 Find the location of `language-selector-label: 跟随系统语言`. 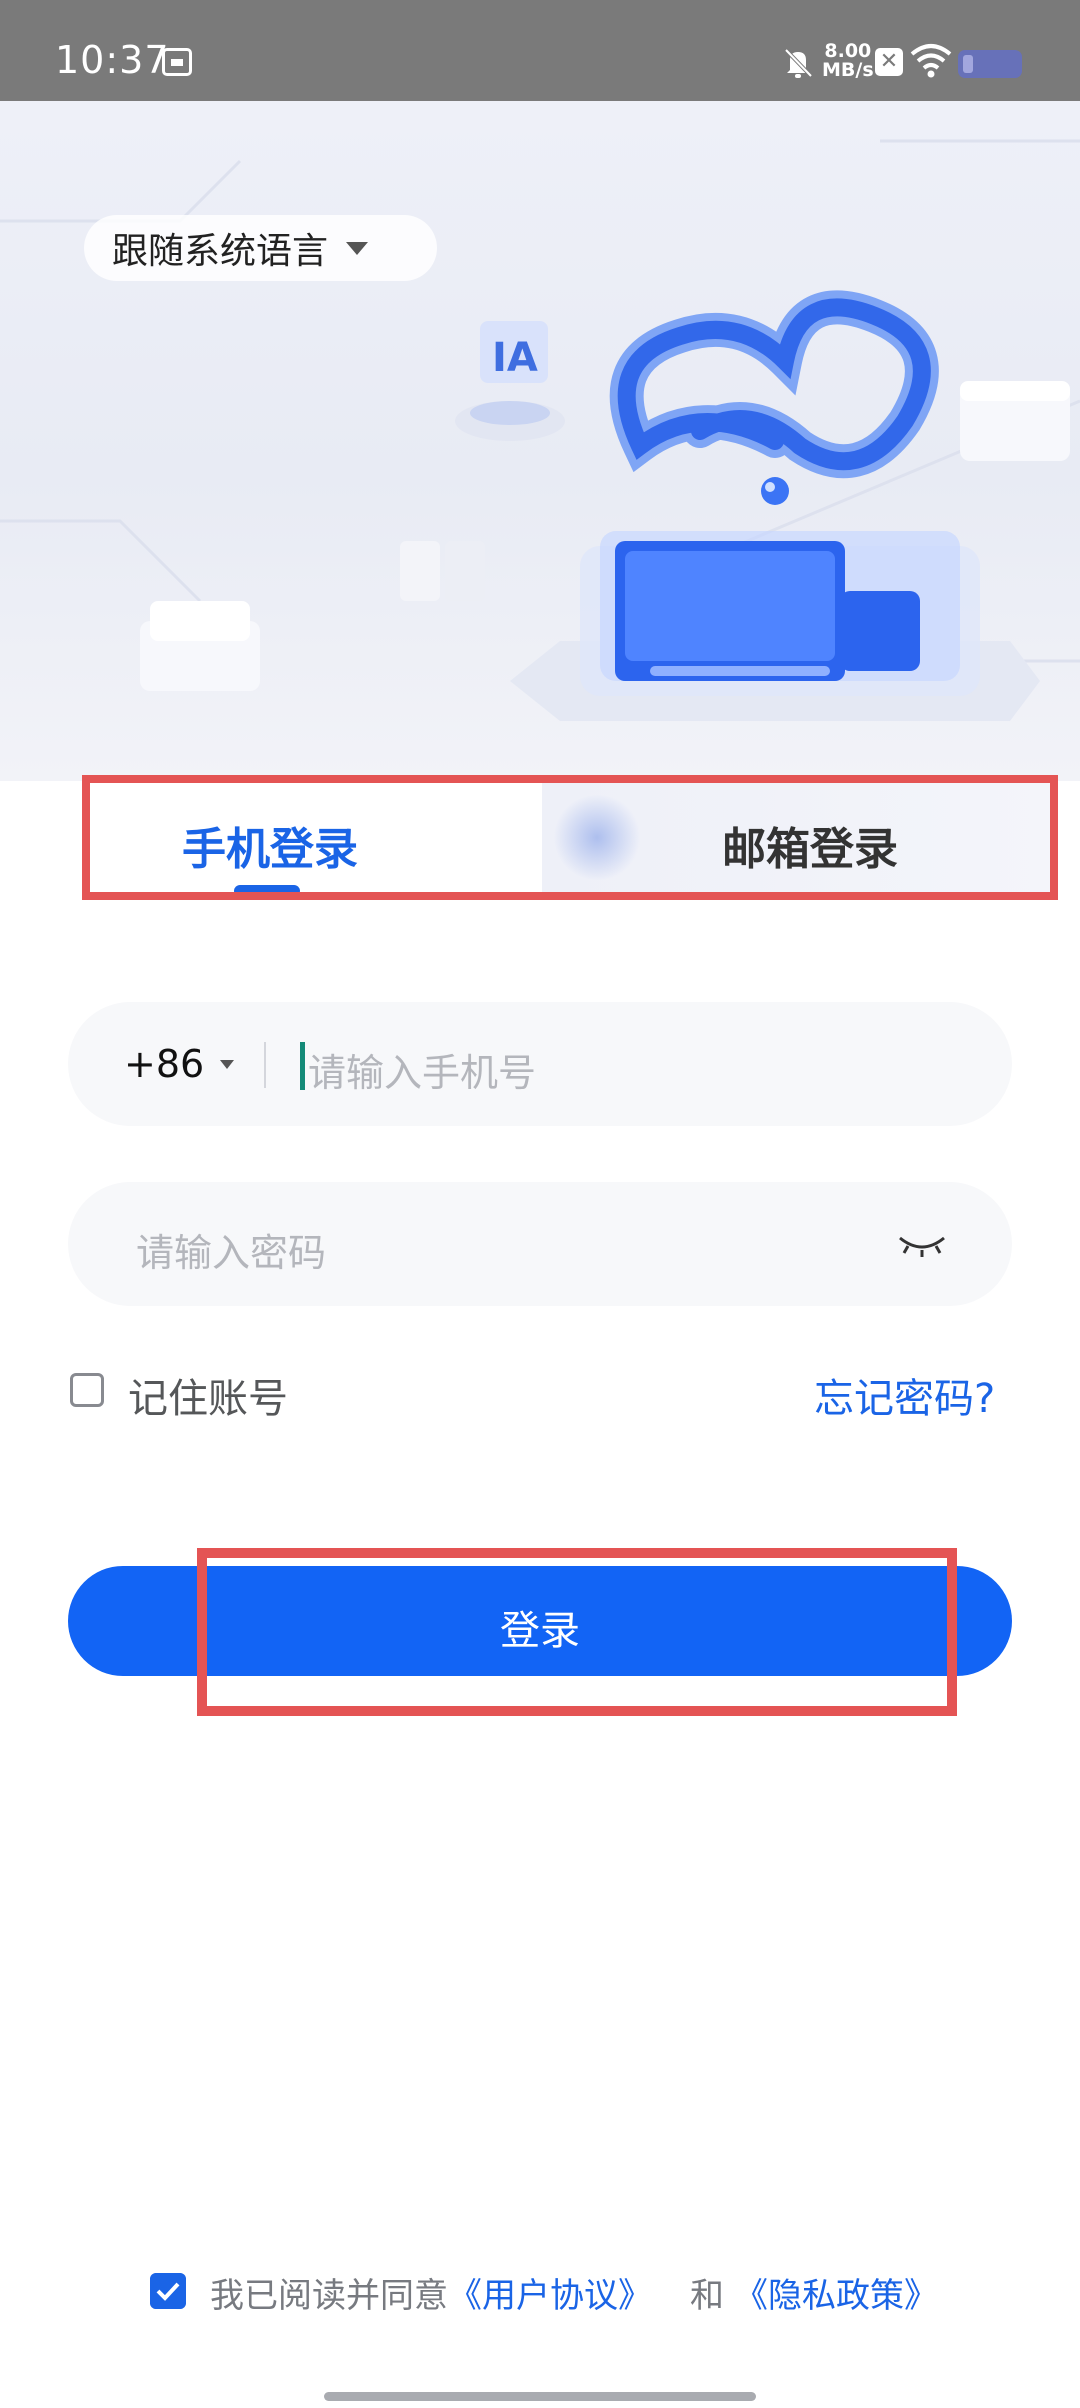

language-selector-label: 跟随系统语言 is located at coordinates (220, 251).